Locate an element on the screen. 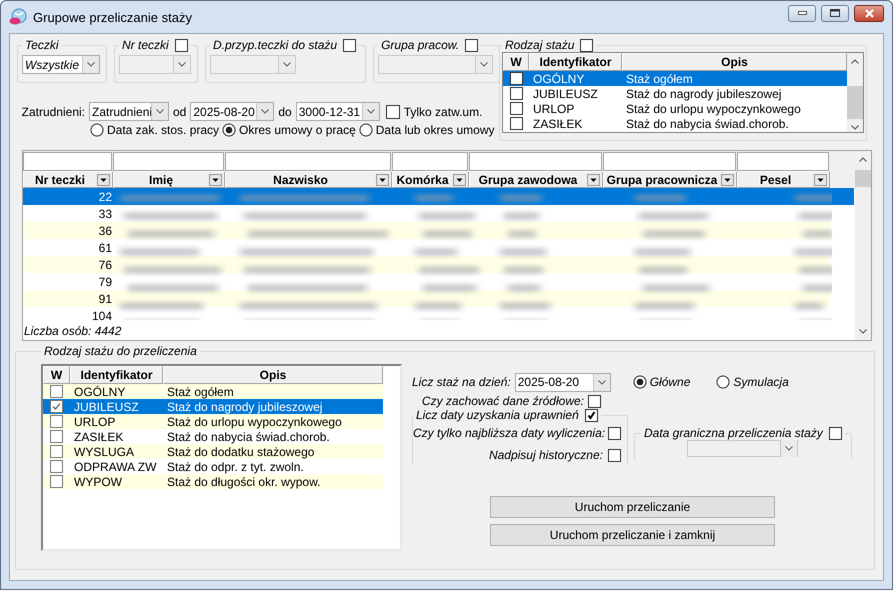 The width and height of the screenshot is (895, 592). column-header: Nazwisko is located at coordinates (308, 179).